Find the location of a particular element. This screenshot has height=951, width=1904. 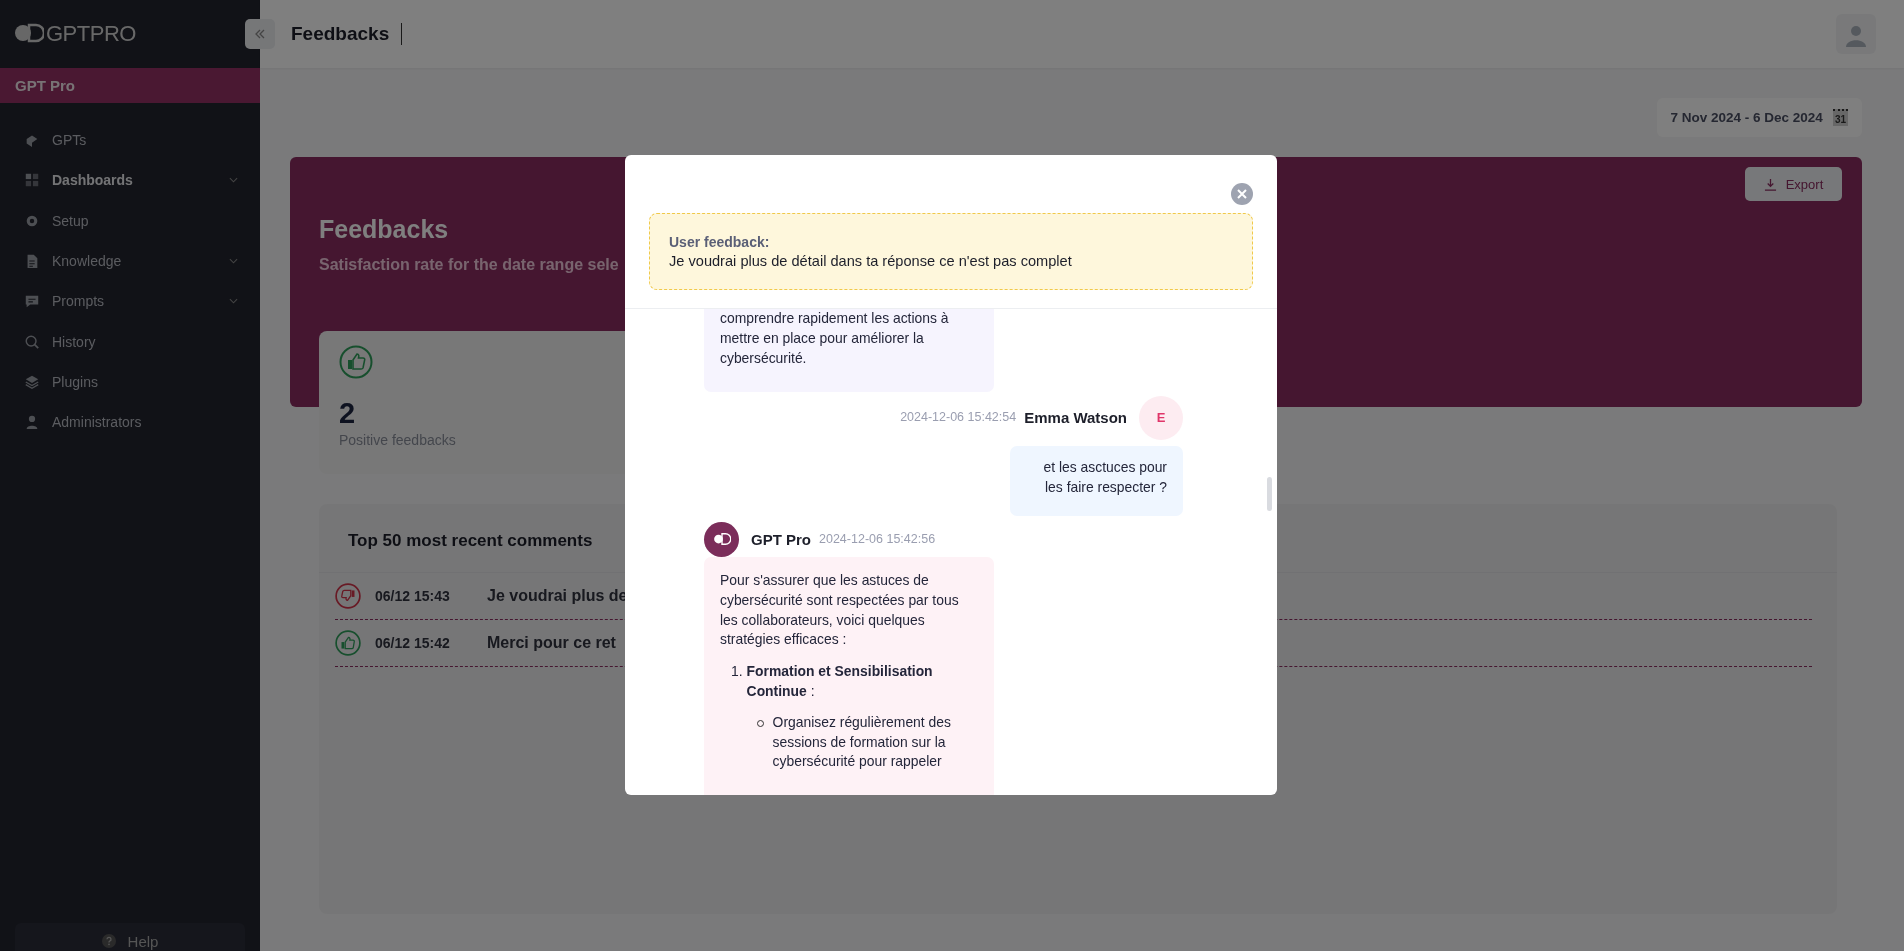

close-button is located at coordinates (1242, 194).